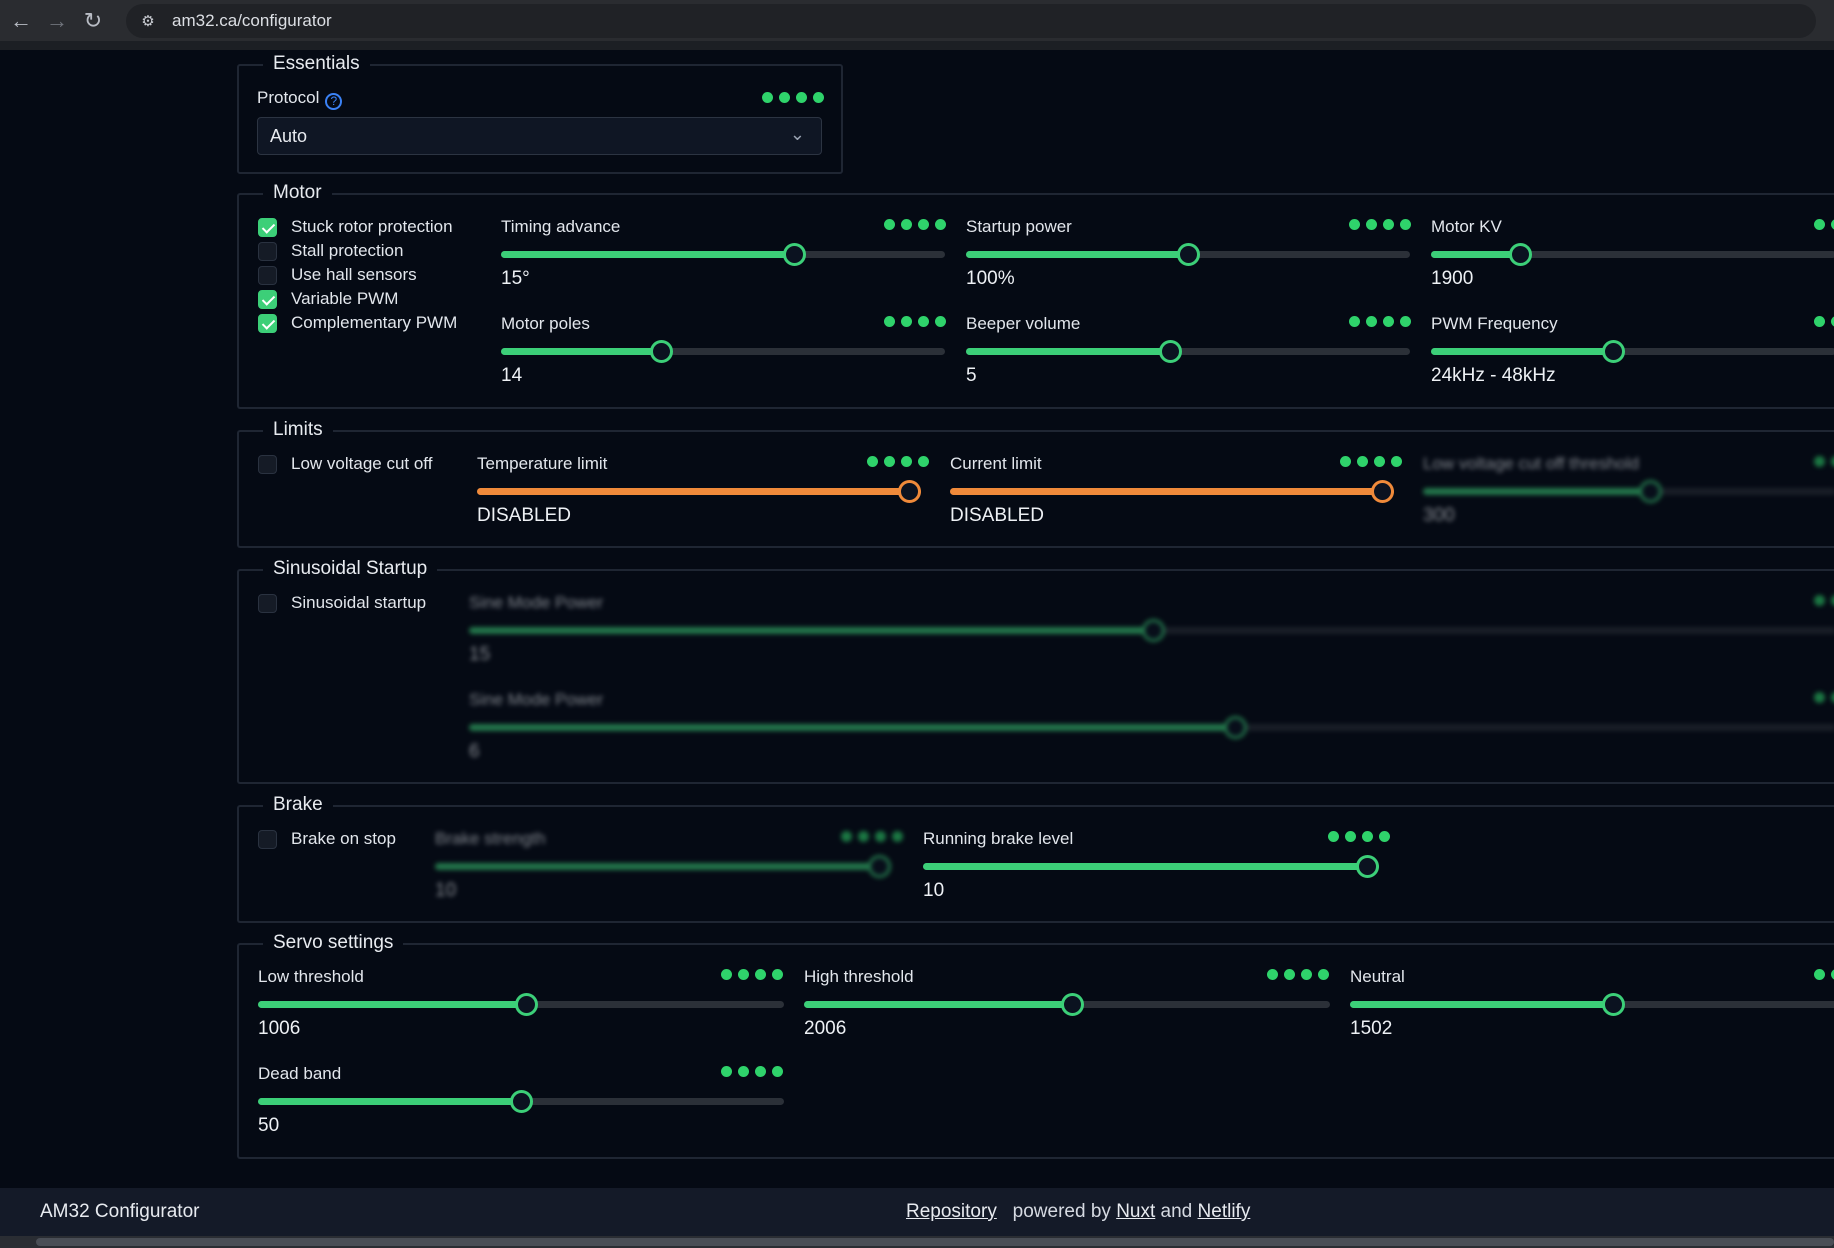 Image resolution: width=1834 pixels, height=1248 pixels. What do you see at coordinates (480, 654) in the screenshot?
I see `sine-mode-power-value: 15` at bounding box center [480, 654].